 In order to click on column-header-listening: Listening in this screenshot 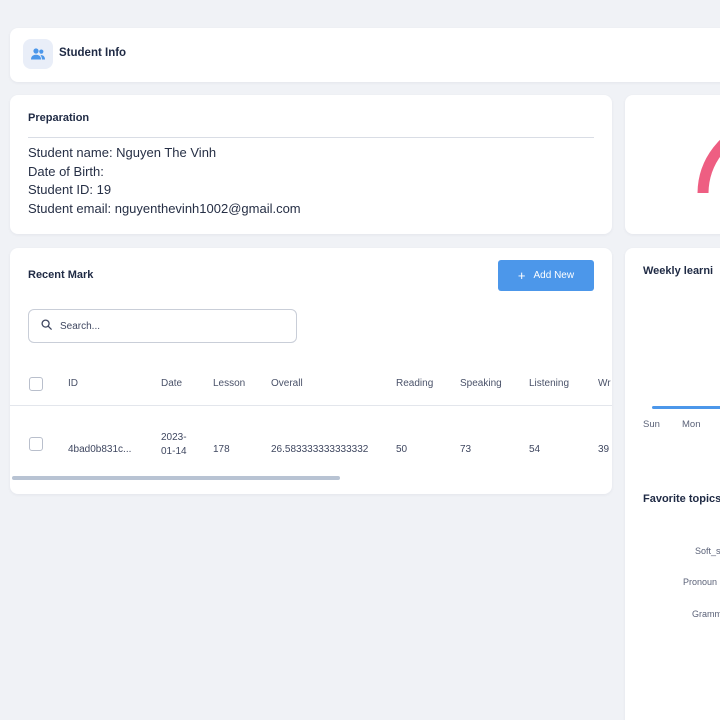, I will do `click(549, 383)`.